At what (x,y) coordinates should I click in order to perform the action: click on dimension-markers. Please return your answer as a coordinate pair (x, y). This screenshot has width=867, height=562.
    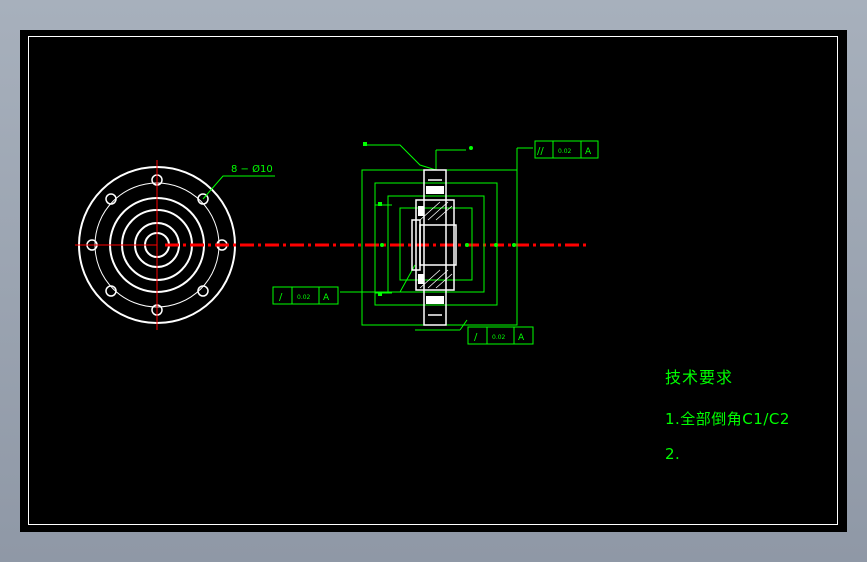
    Looking at the image, I should click on (439, 219).